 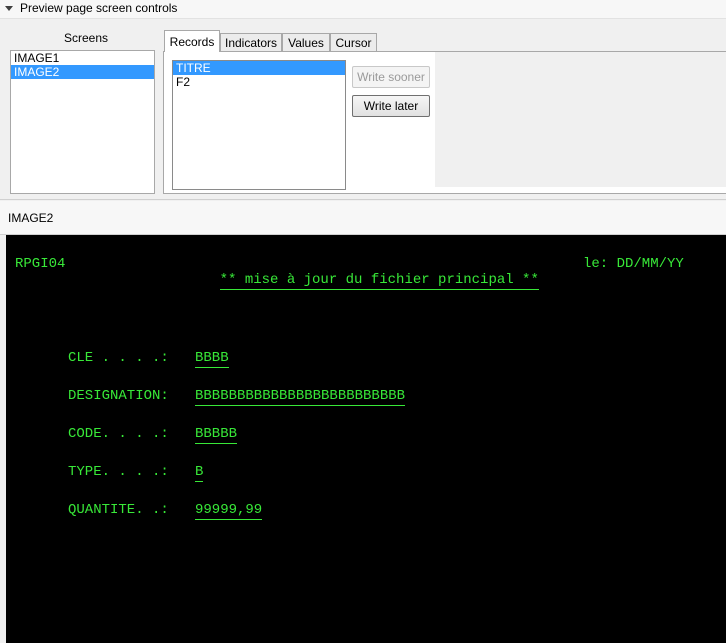 What do you see at coordinates (212, 359) in the screenshot?
I see `field-value-cle: BBBB` at bounding box center [212, 359].